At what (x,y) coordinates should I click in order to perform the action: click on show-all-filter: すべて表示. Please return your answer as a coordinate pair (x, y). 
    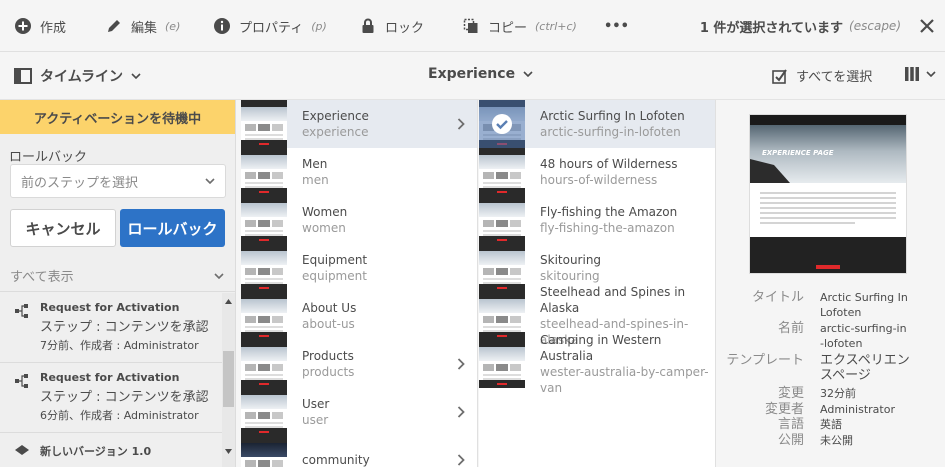
    Looking at the image, I should click on (118, 276).